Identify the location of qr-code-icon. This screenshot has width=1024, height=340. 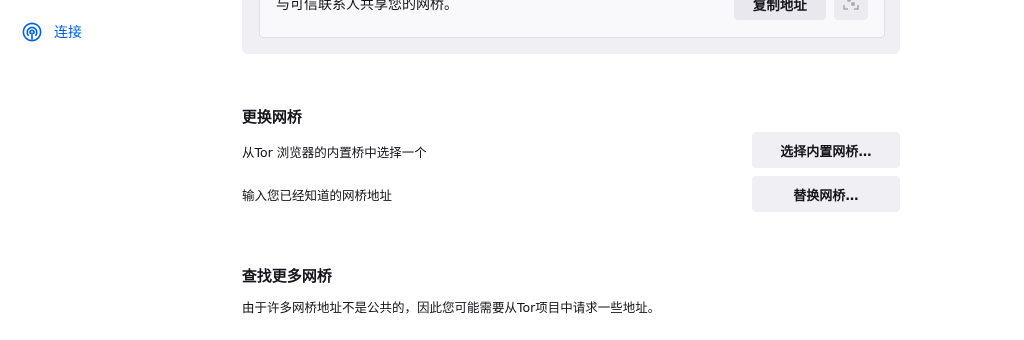
(851, 7).